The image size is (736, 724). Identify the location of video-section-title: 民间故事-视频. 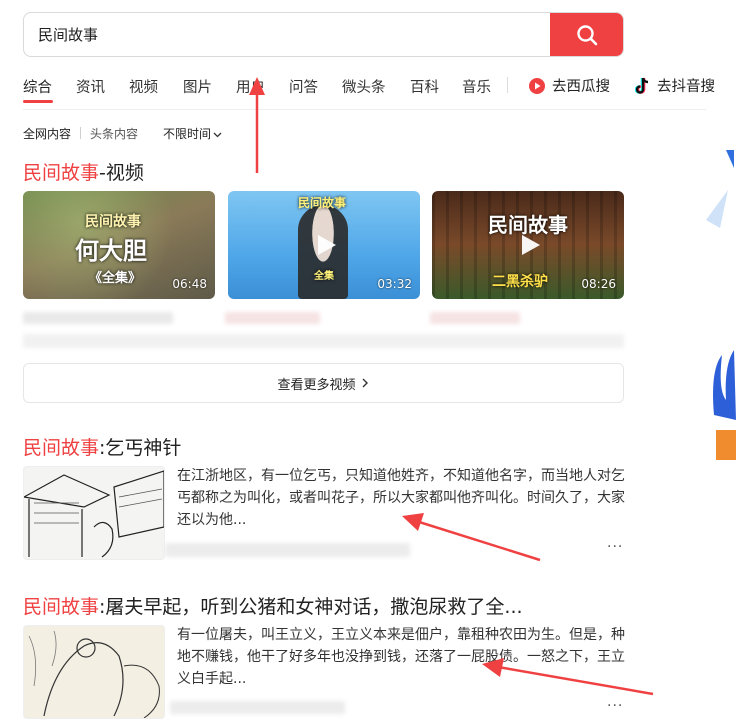
(83, 171).